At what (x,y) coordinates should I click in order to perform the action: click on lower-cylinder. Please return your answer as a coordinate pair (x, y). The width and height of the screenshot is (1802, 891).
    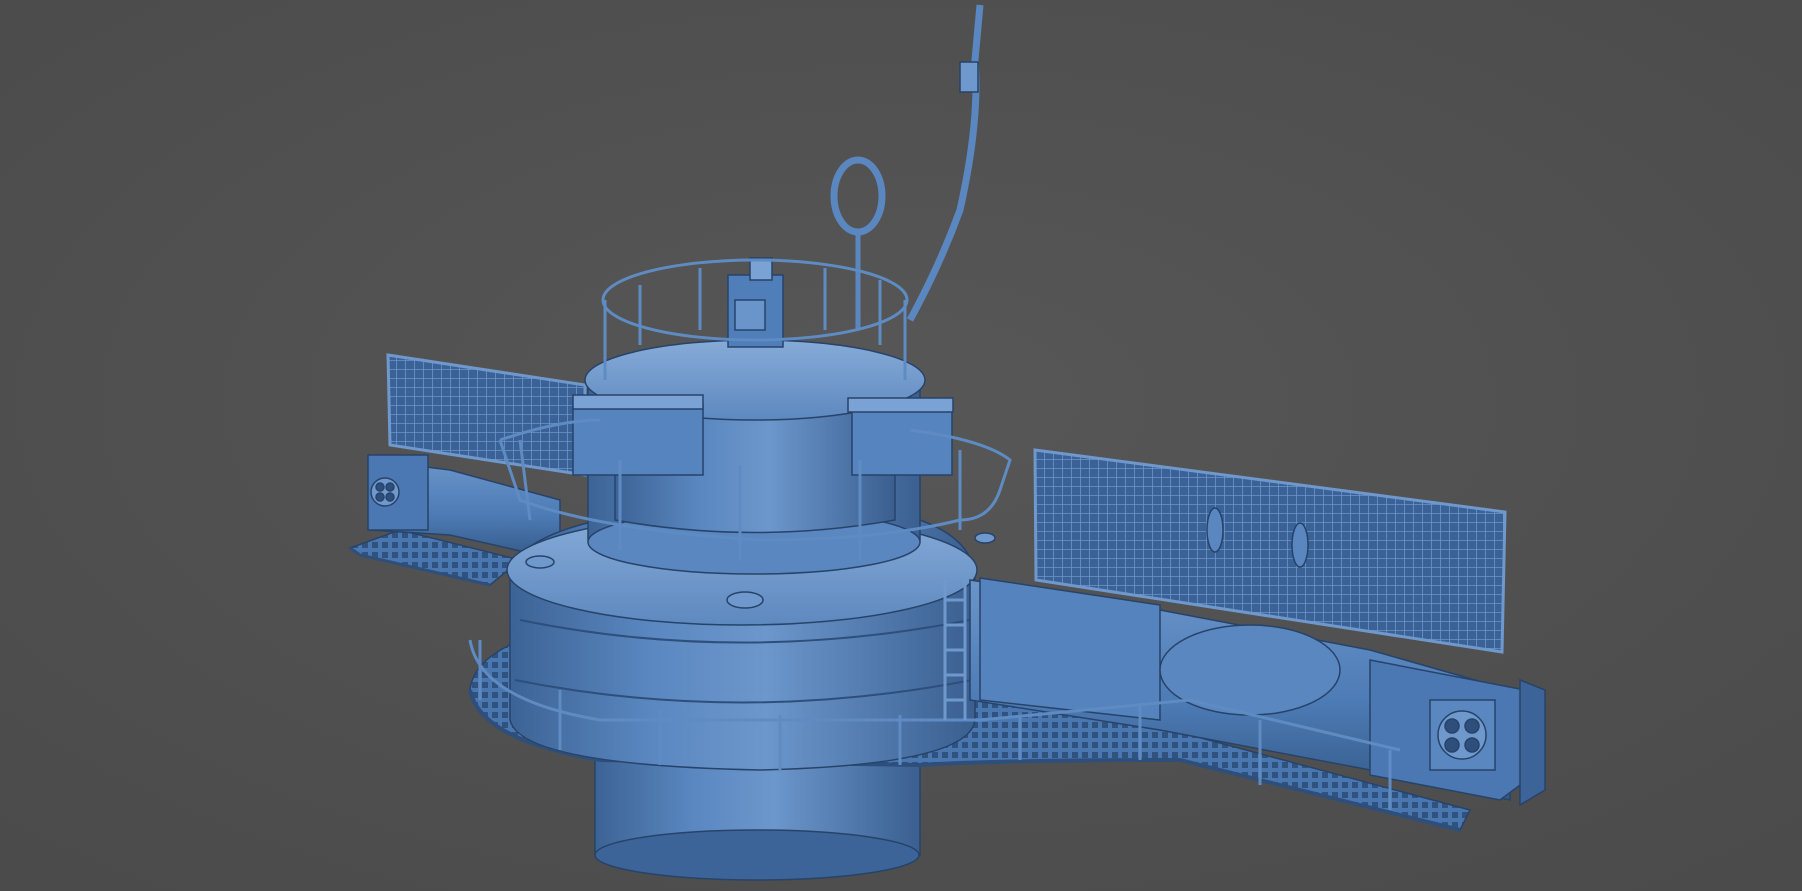
    Looking at the image, I should click on (757, 820).